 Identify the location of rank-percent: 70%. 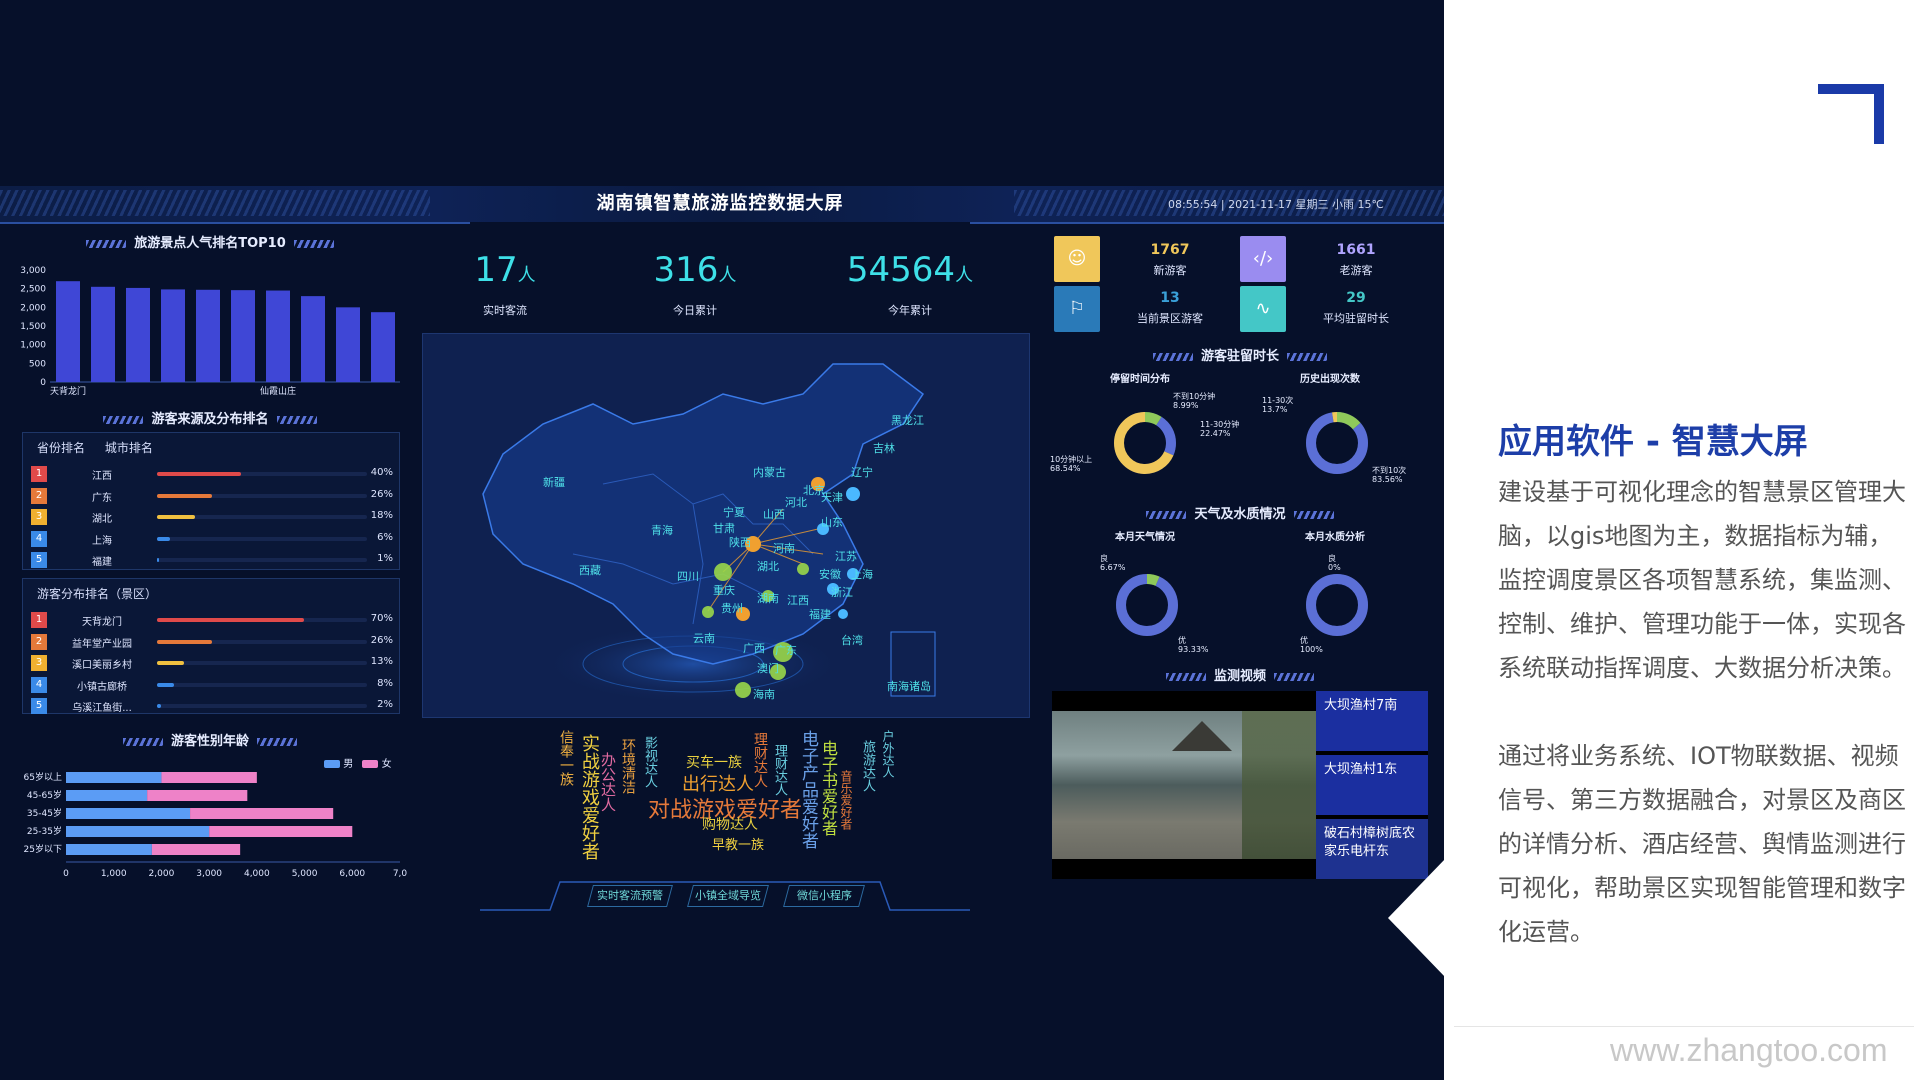
(381, 618).